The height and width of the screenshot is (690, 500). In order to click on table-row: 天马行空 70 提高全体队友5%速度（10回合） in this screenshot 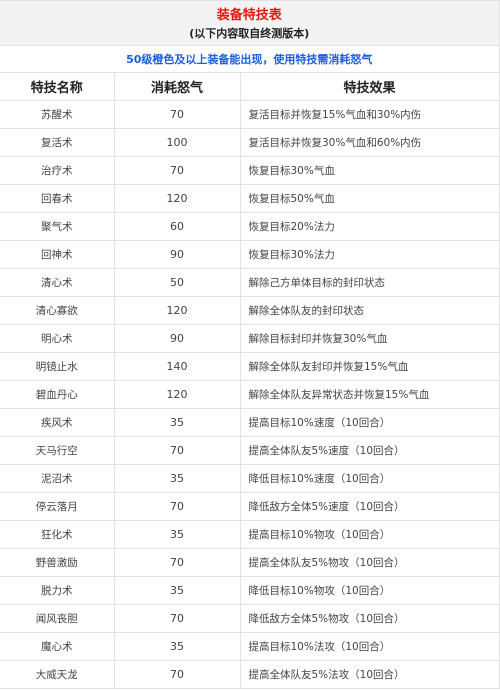, I will do `click(250, 450)`.